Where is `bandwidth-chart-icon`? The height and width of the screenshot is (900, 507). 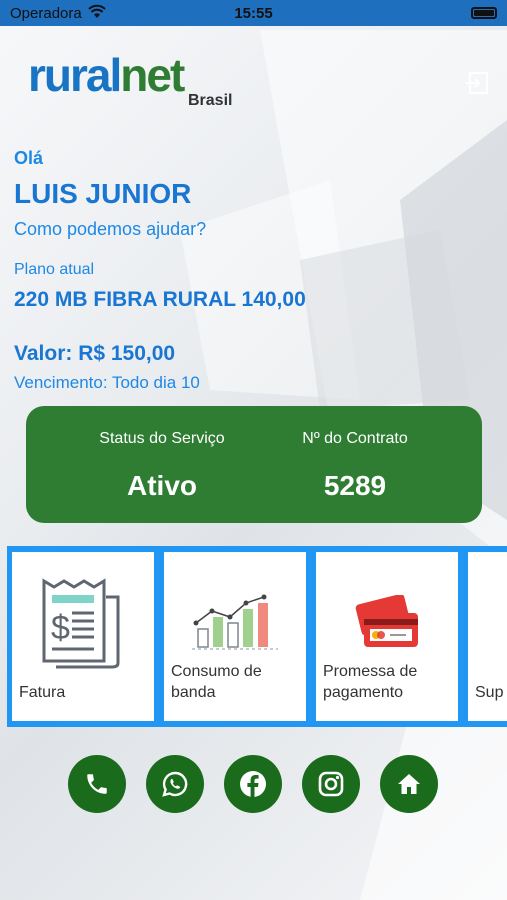
bandwidth-chart-icon is located at coordinates (235, 622).